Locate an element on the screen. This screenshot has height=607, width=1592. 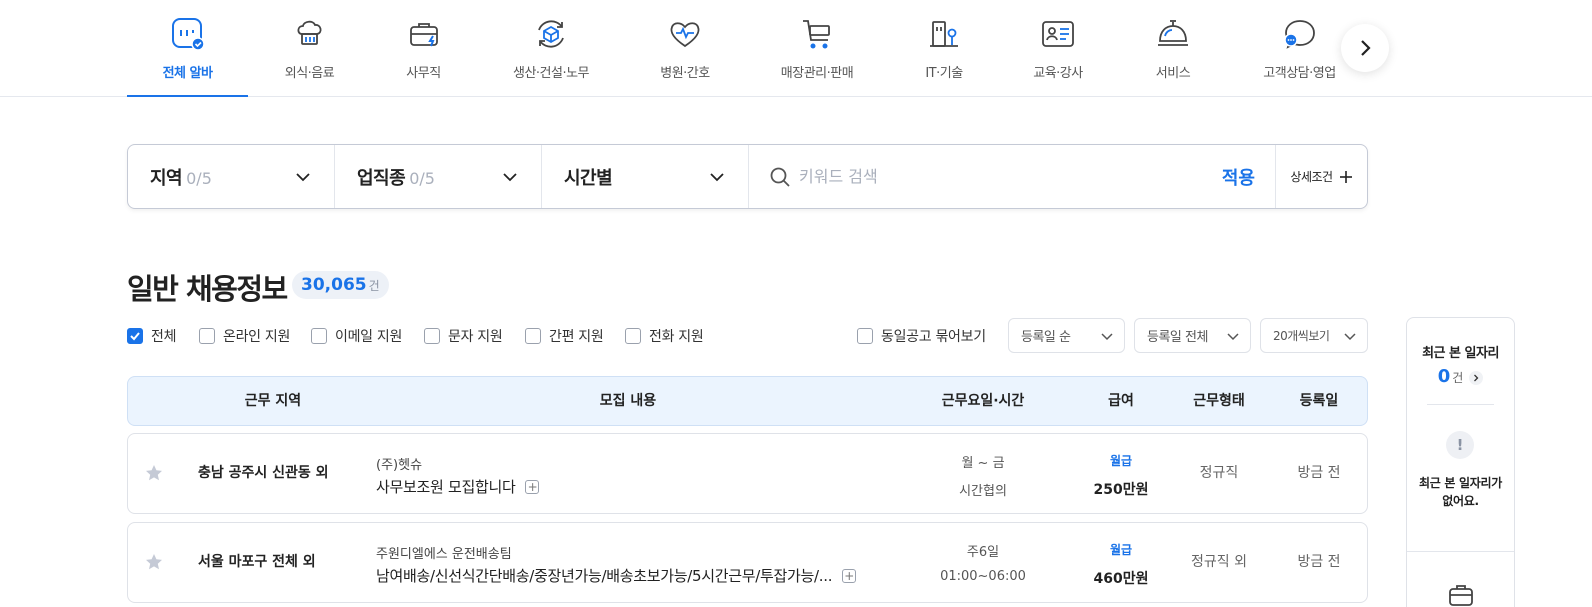
per-page-value: 20개씩보기 is located at coordinates (1301, 336).